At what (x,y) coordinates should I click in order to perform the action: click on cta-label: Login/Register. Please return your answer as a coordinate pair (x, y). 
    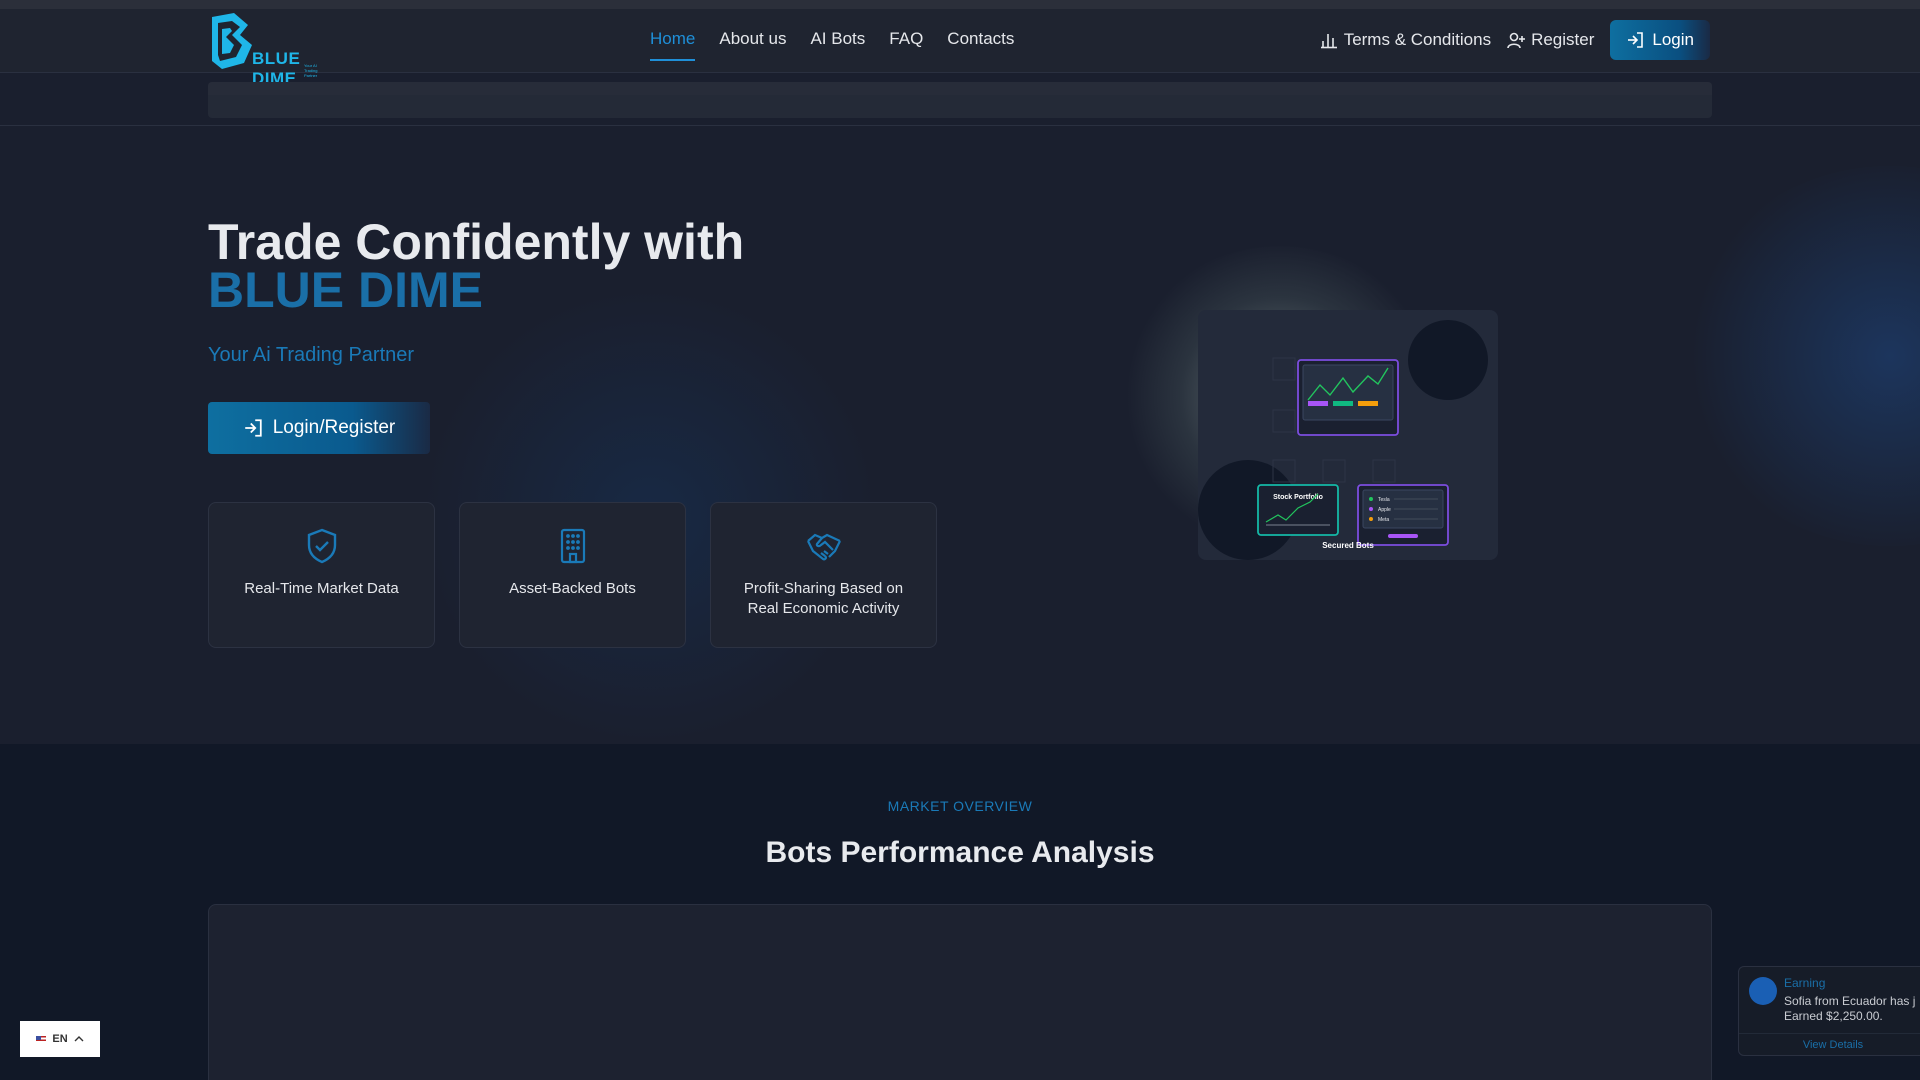
    Looking at the image, I should click on (334, 427).